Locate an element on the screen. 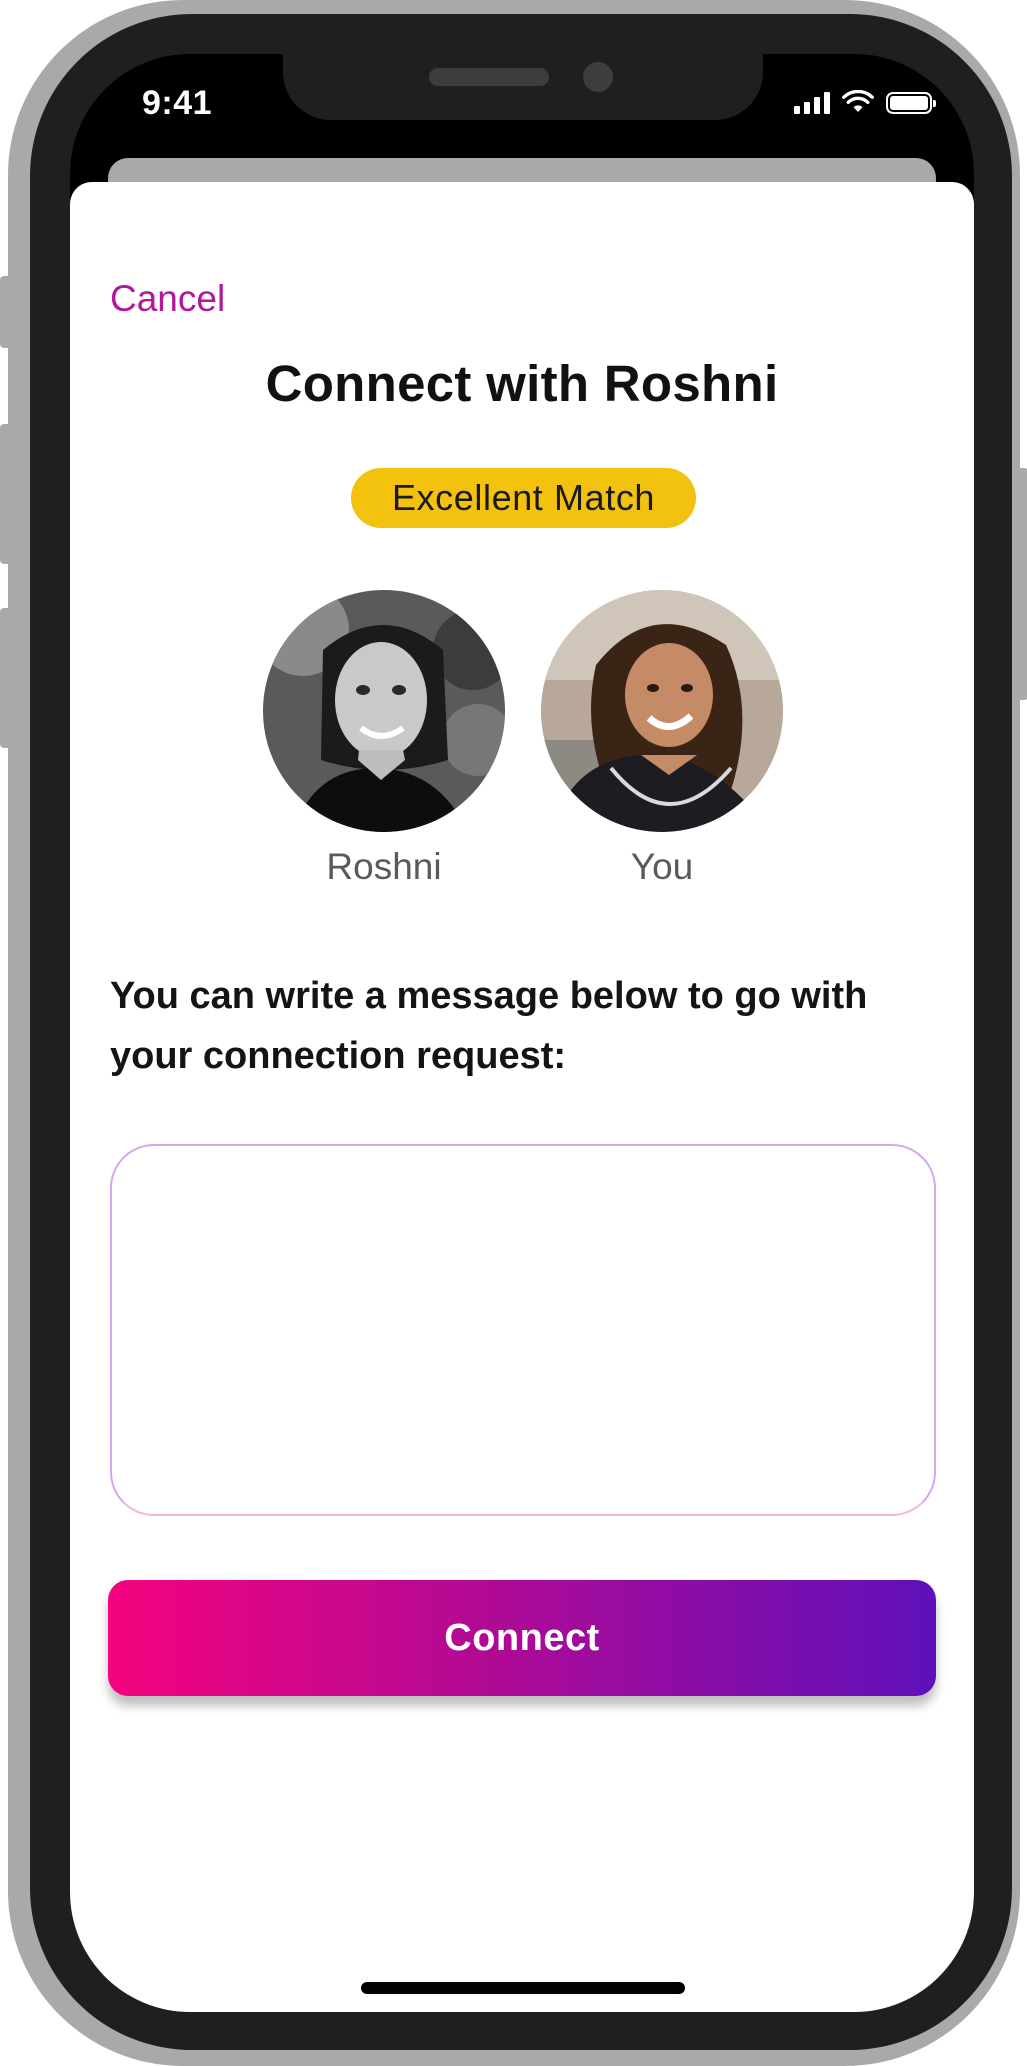 The height and width of the screenshot is (2066, 1027). silent-switch is located at coordinates (6, 312).